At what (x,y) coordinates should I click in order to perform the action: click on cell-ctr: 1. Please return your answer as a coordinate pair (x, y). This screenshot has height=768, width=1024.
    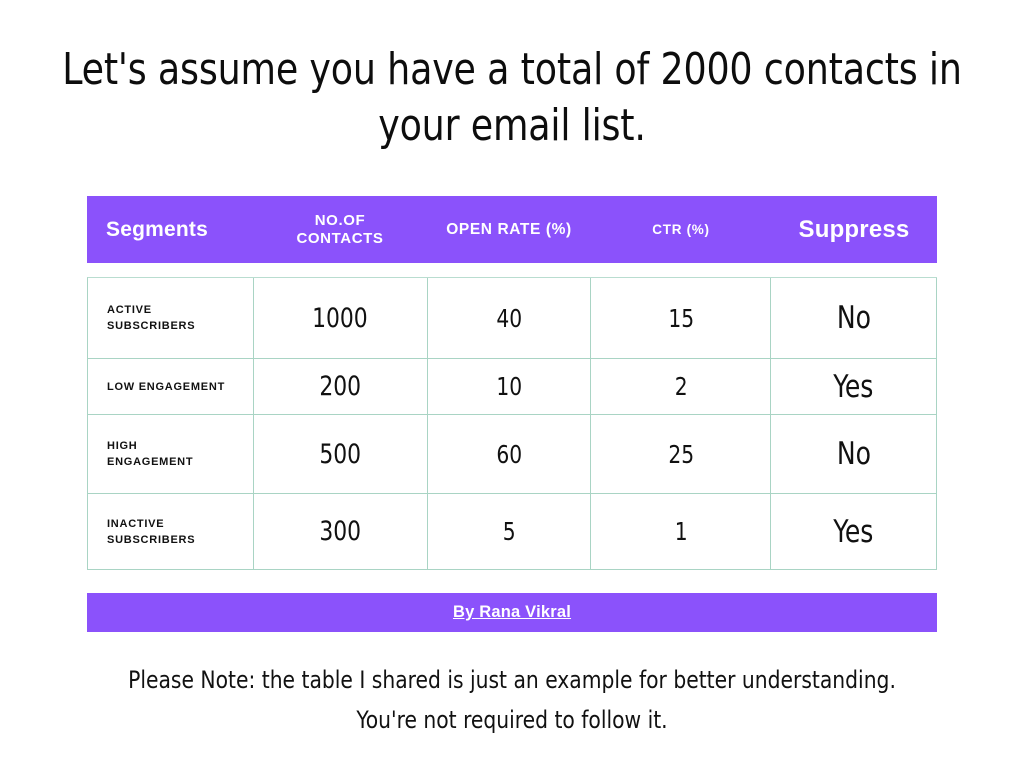
    Looking at the image, I should click on (681, 531).